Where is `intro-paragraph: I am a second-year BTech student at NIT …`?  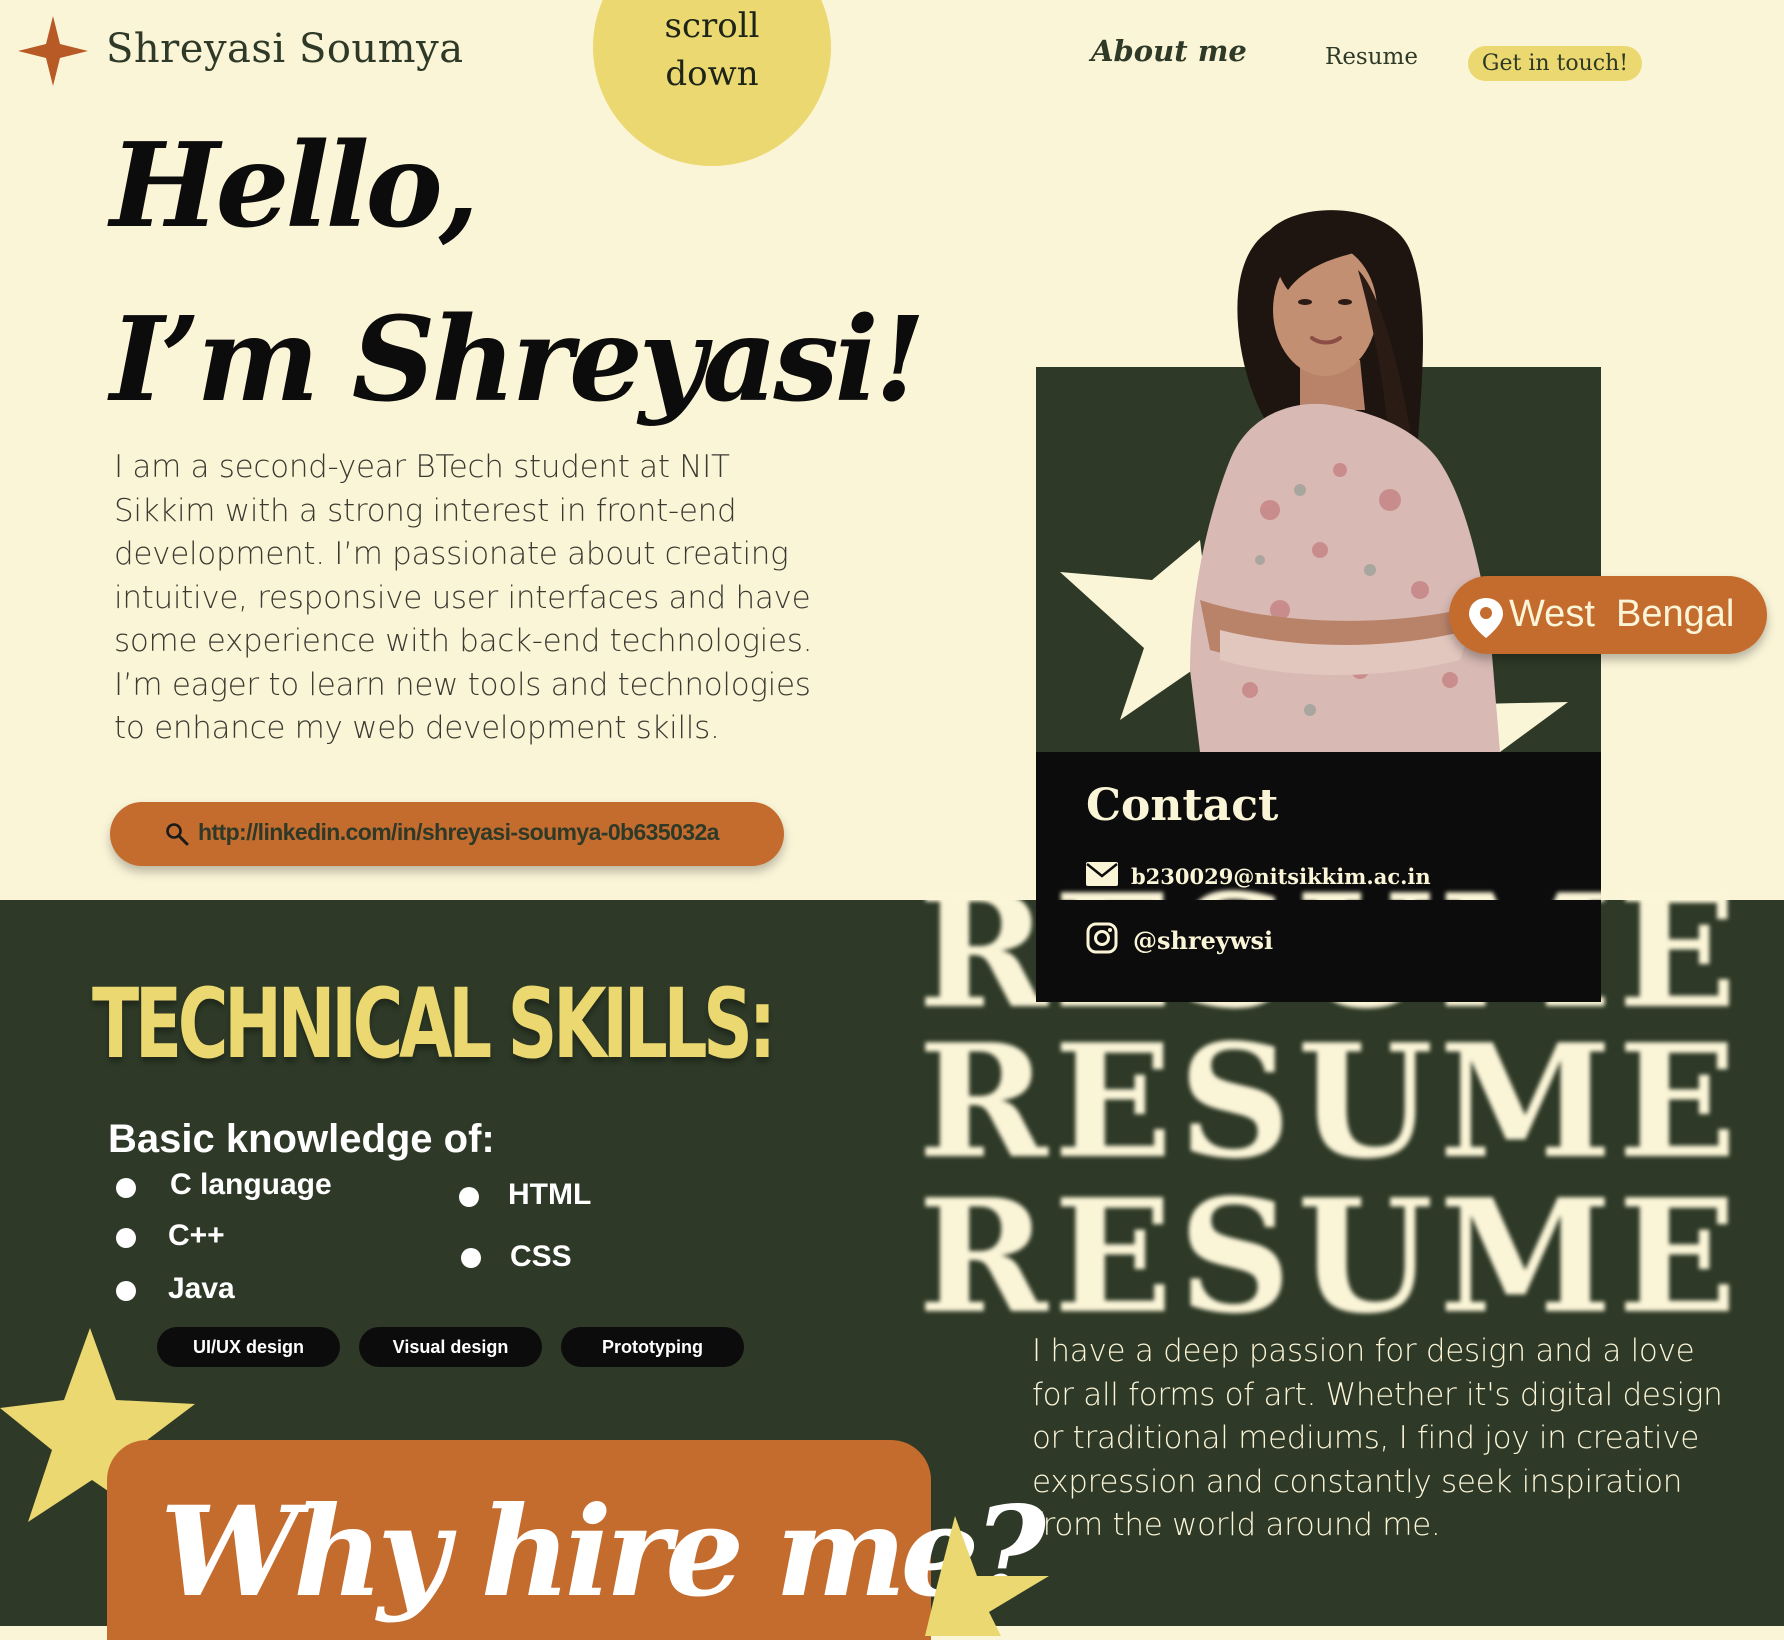 intro-paragraph: I am a second-year BTech student at NIT … is located at coordinates (463, 597).